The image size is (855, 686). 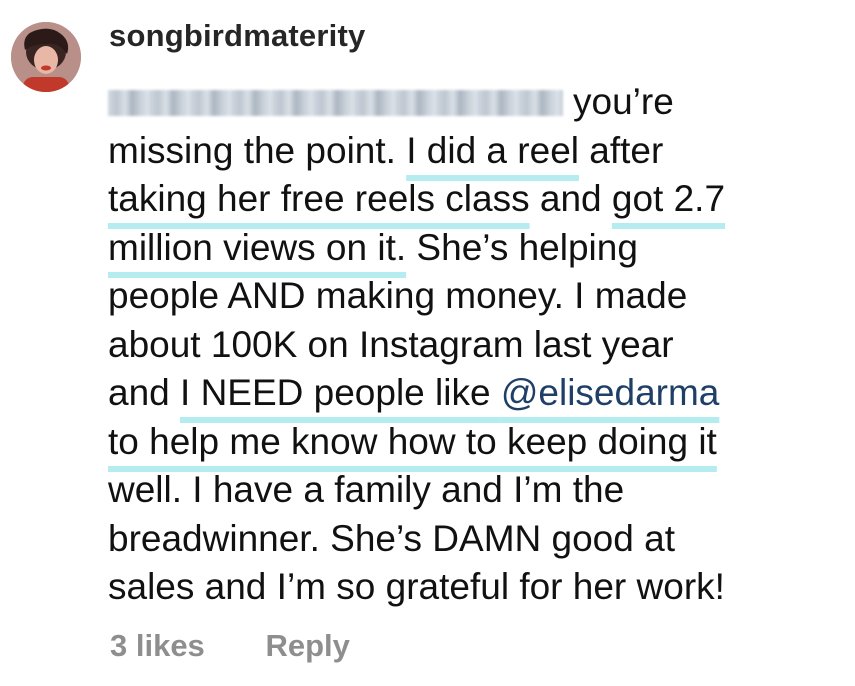 I want to click on comment-line: people AND making money. I made, so click(x=398, y=295).